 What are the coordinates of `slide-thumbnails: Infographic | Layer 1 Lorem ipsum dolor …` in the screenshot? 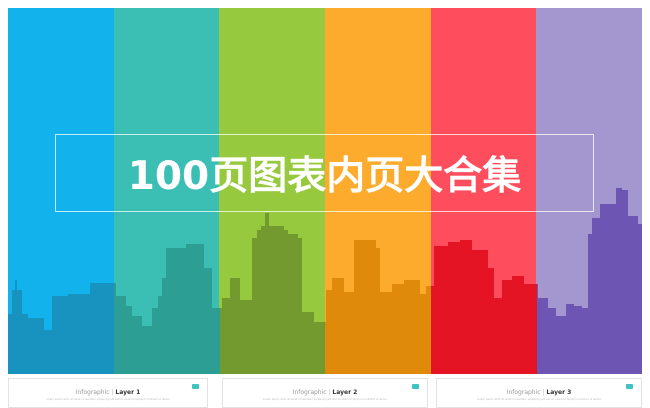 It's located at (325, 393).